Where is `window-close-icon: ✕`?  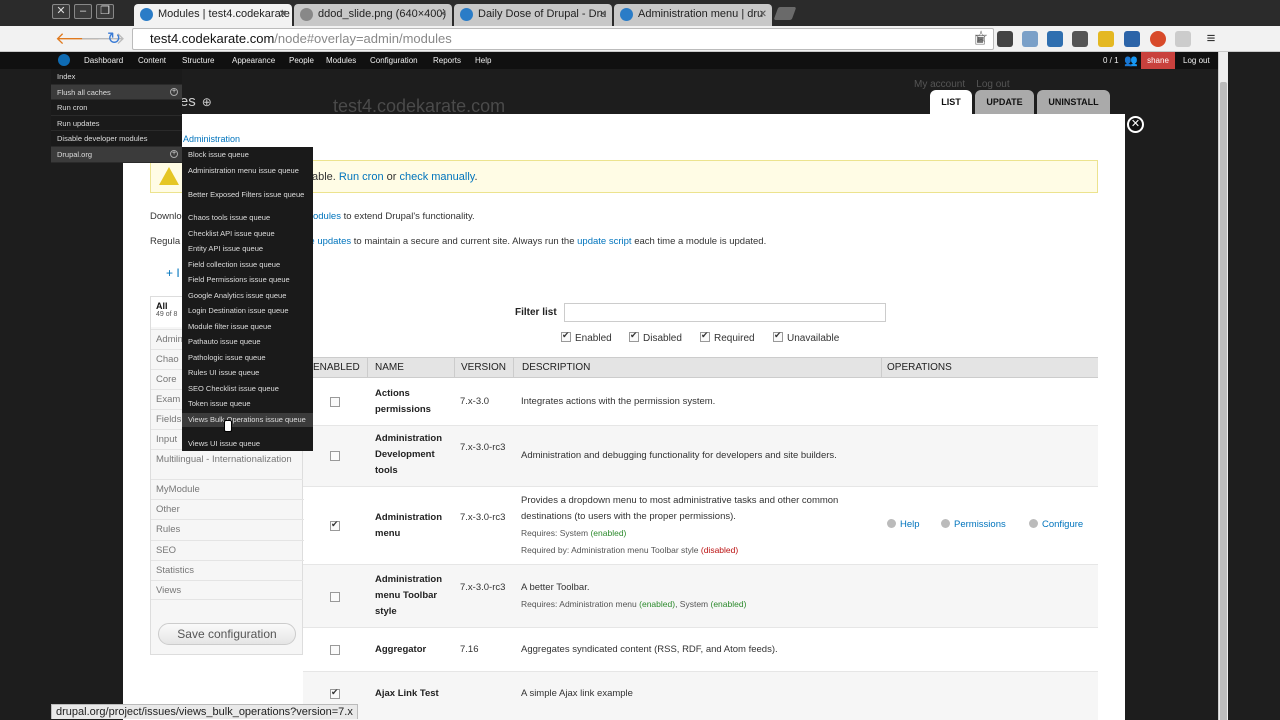 window-close-icon: ✕ is located at coordinates (61, 11).